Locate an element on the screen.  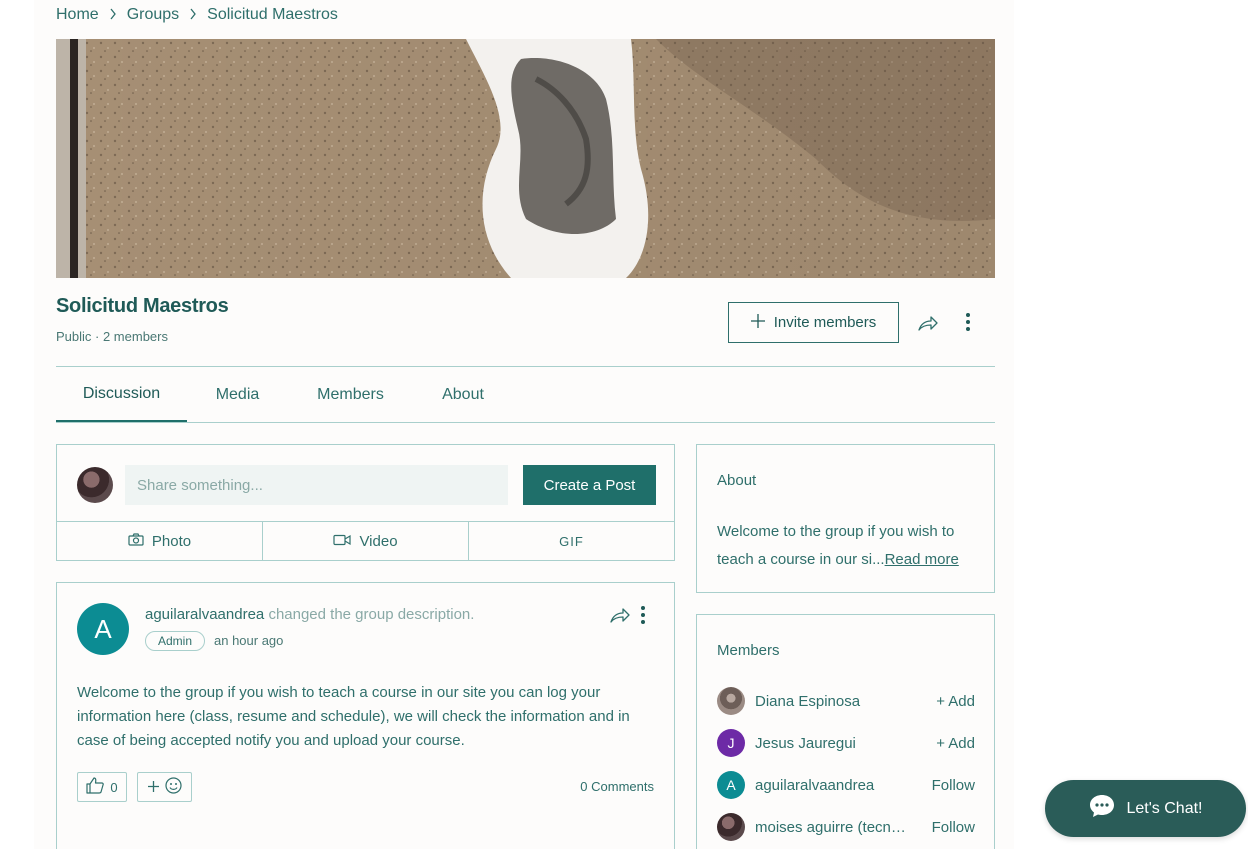
chat-button: Let's Chat! is located at coordinates (1145, 808).